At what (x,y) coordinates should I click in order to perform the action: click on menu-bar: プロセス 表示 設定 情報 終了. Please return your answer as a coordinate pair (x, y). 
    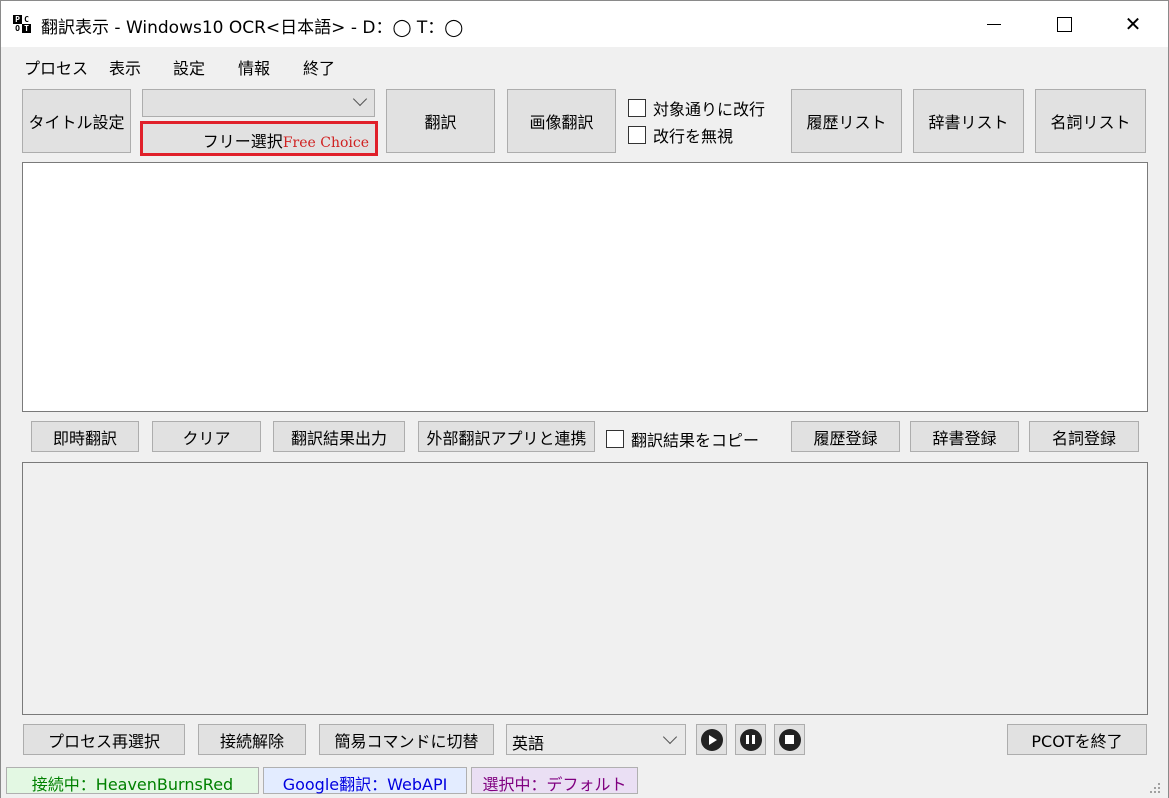
    Looking at the image, I should click on (584, 65).